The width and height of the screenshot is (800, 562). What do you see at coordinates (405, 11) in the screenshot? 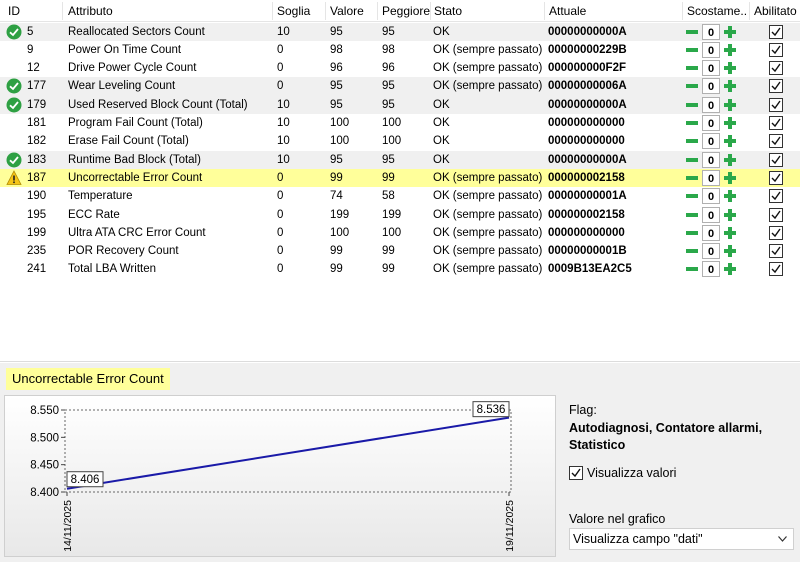
I see `column-header-worst: Peggiore` at bounding box center [405, 11].